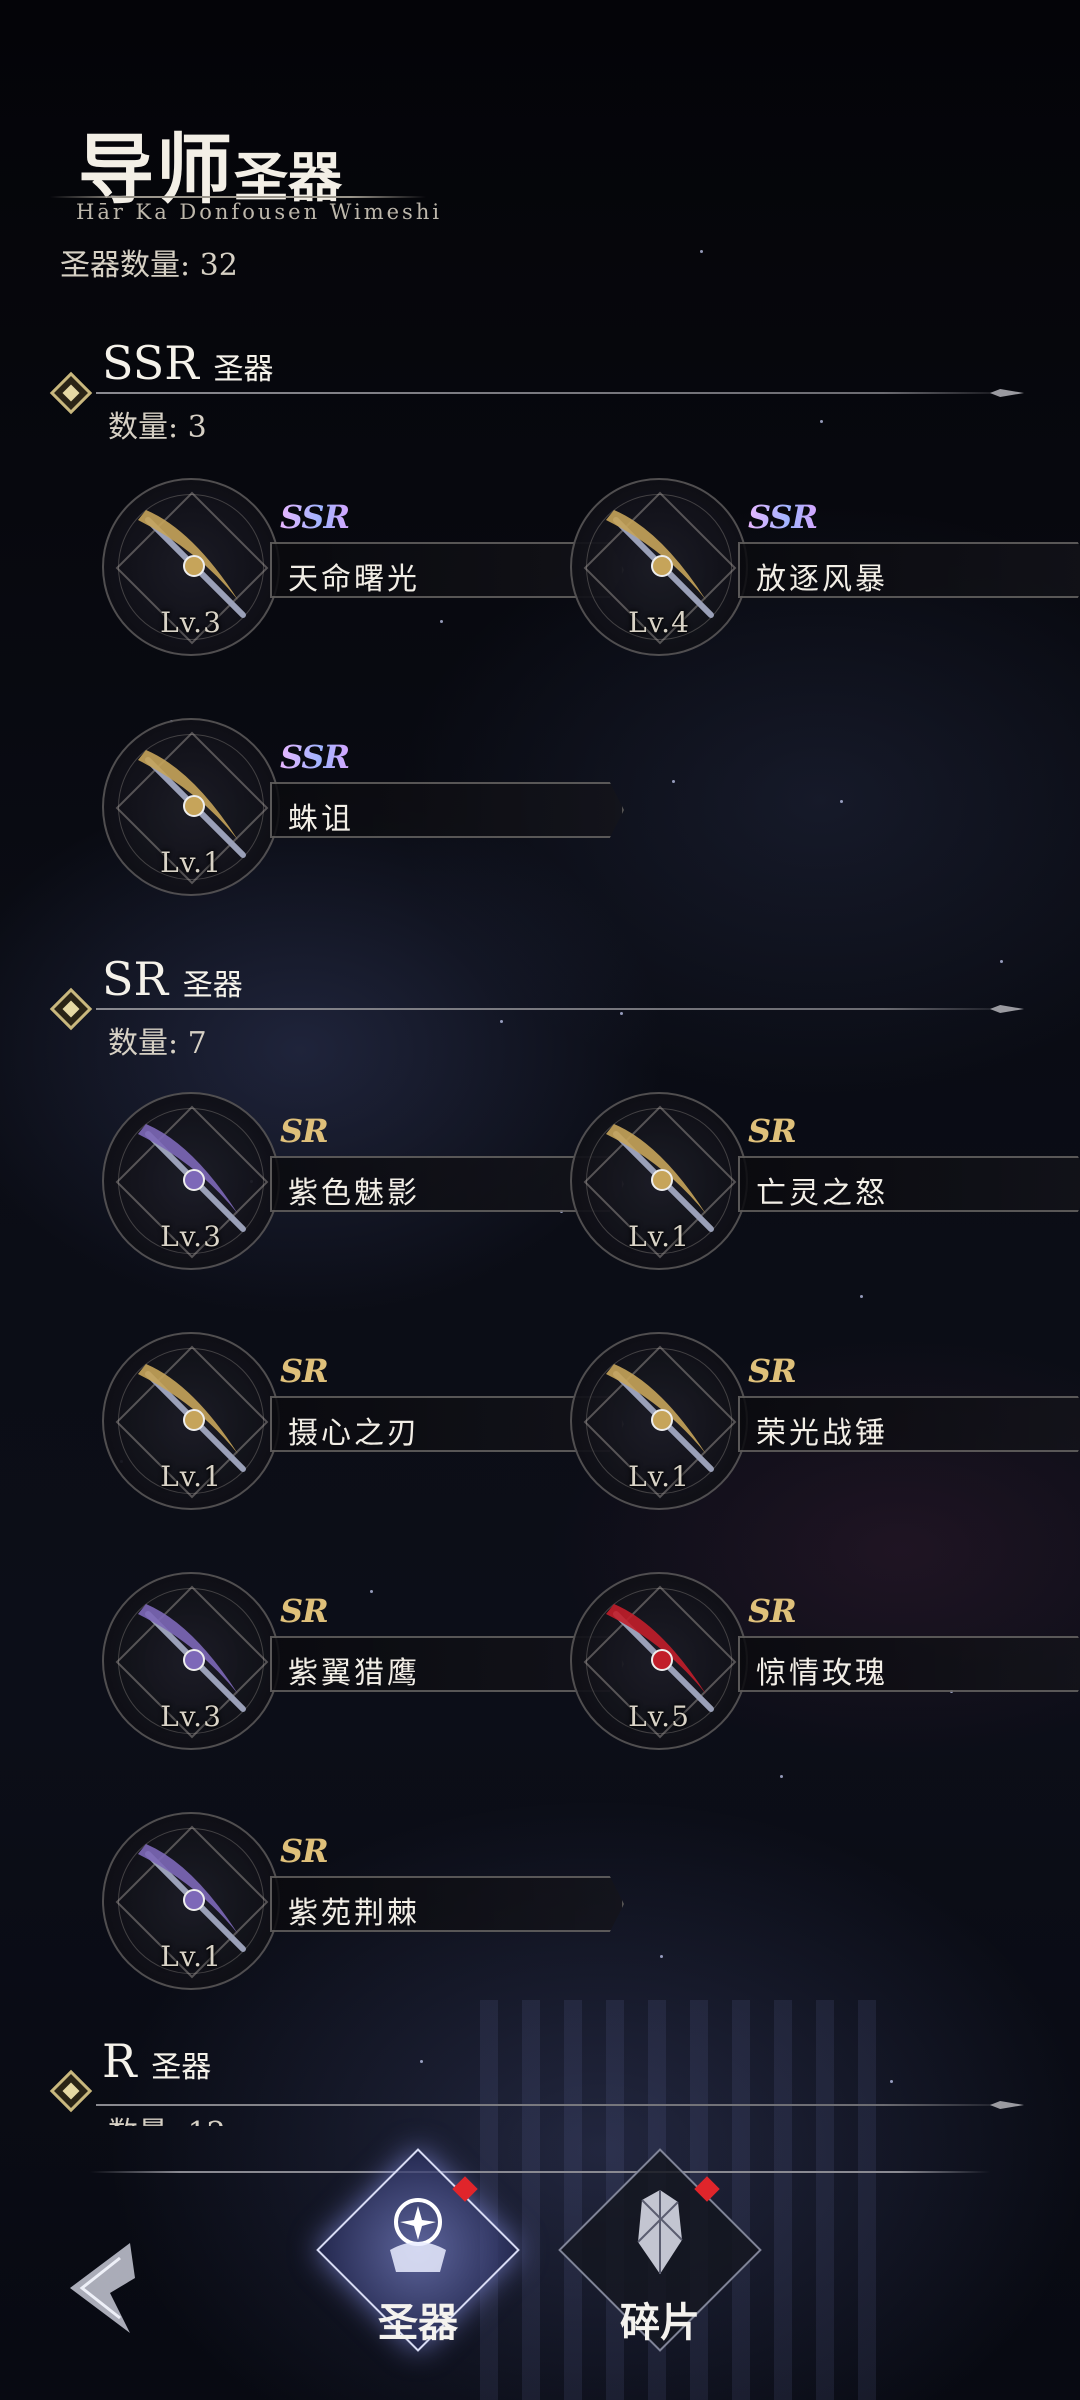 The height and width of the screenshot is (2400, 1080). Describe the element at coordinates (822, 1673) in the screenshot. I see `artifact-name: 惊情玫瑰` at that location.